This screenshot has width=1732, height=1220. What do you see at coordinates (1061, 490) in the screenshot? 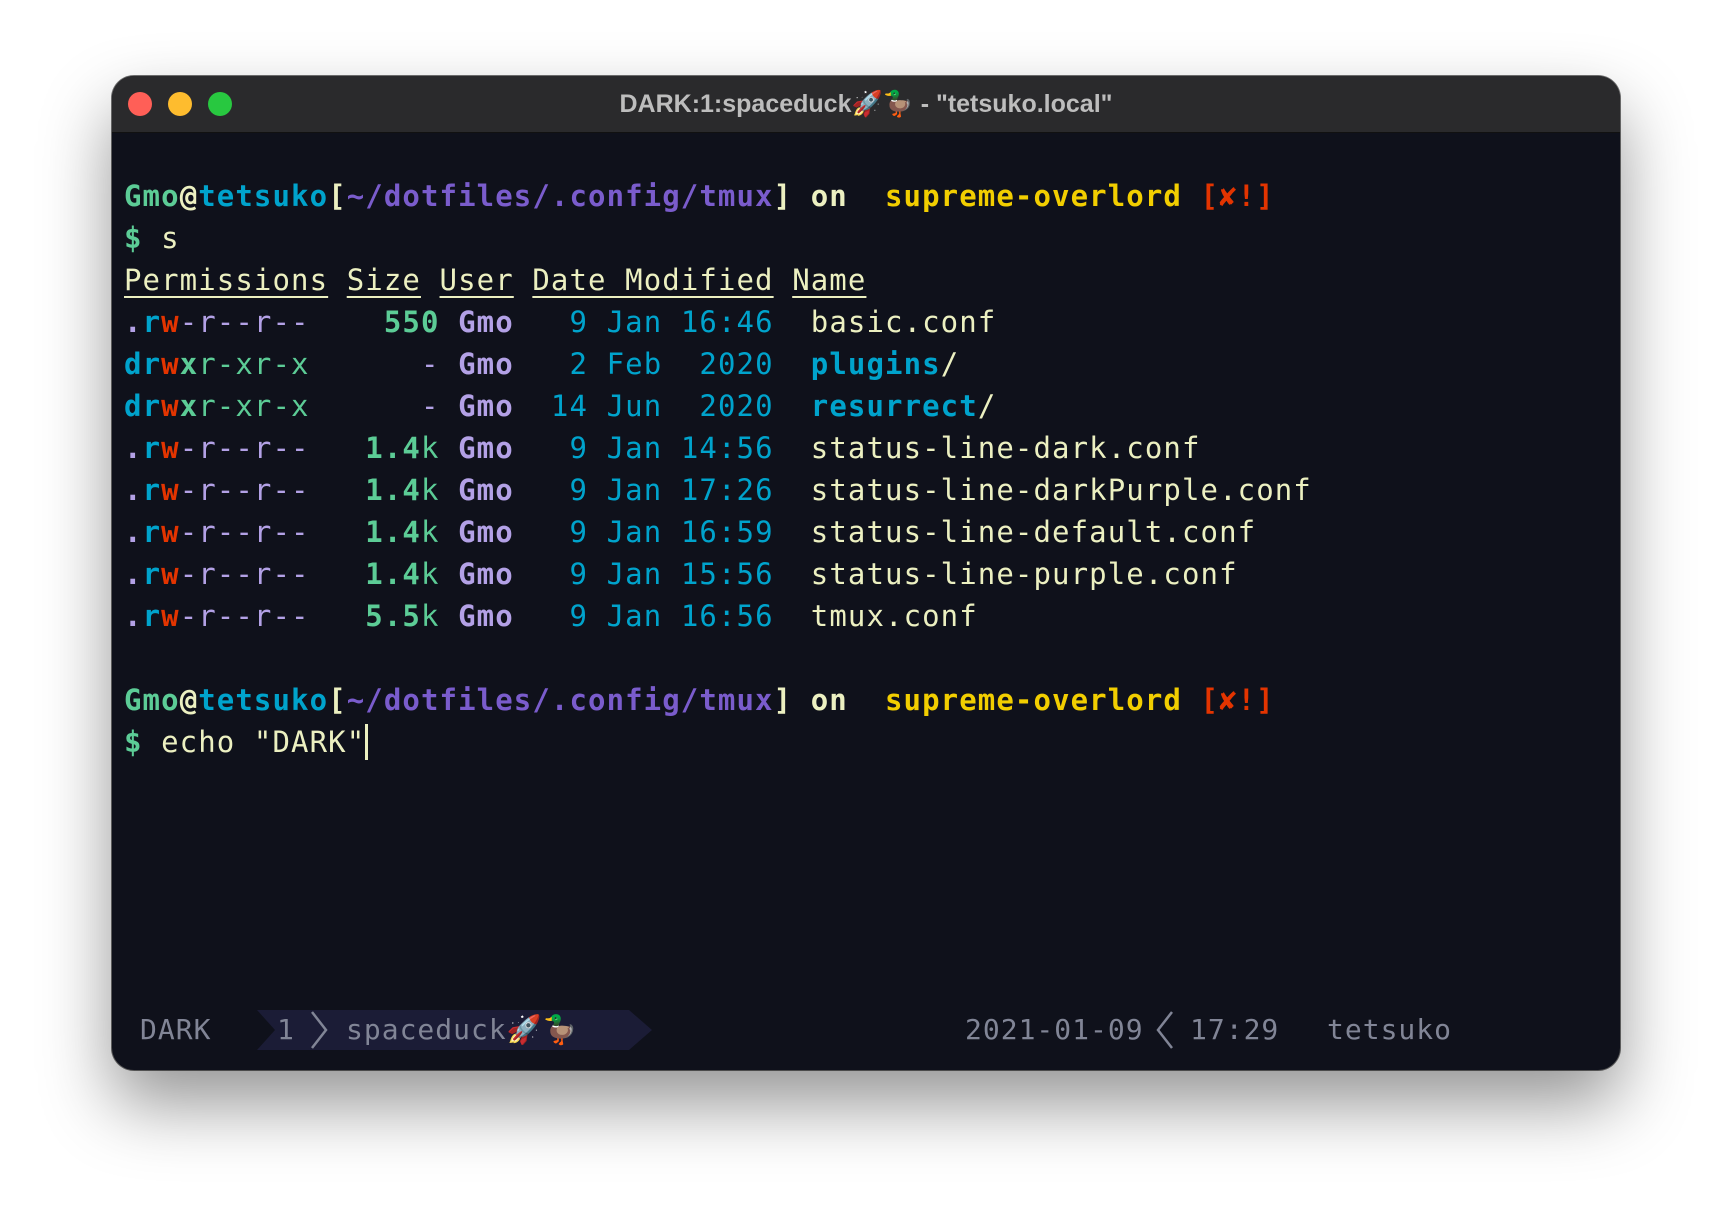
I see `file-name: status-line-darkPurple.conf` at bounding box center [1061, 490].